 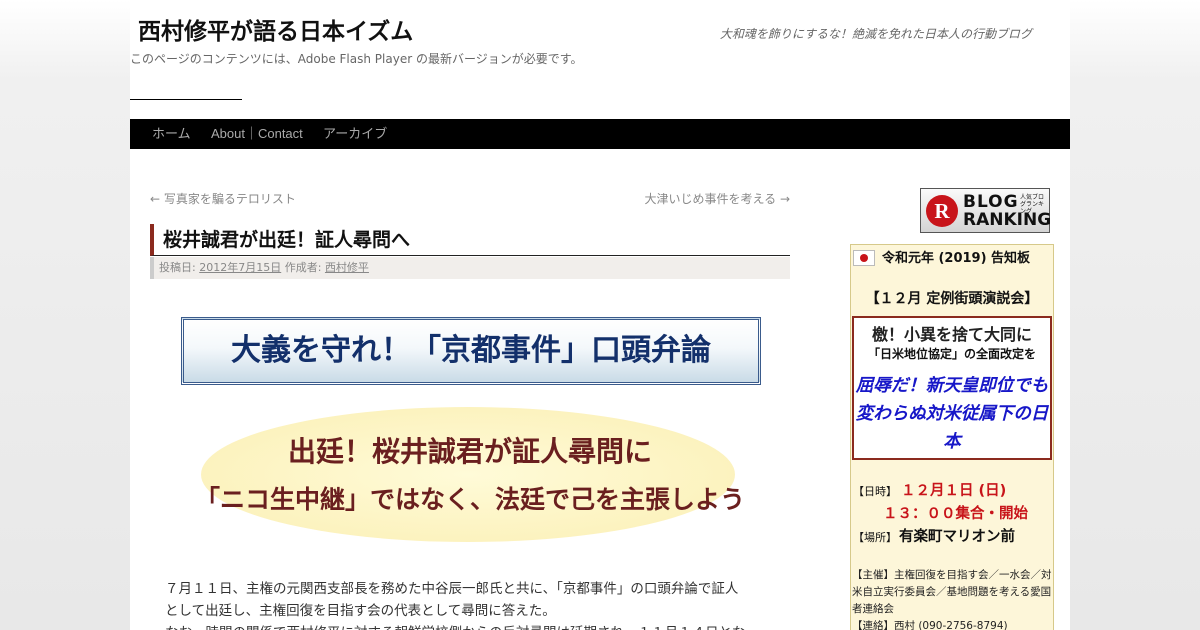 What do you see at coordinates (186, 99) in the screenshot?
I see `header-divider` at bounding box center [186, 99].